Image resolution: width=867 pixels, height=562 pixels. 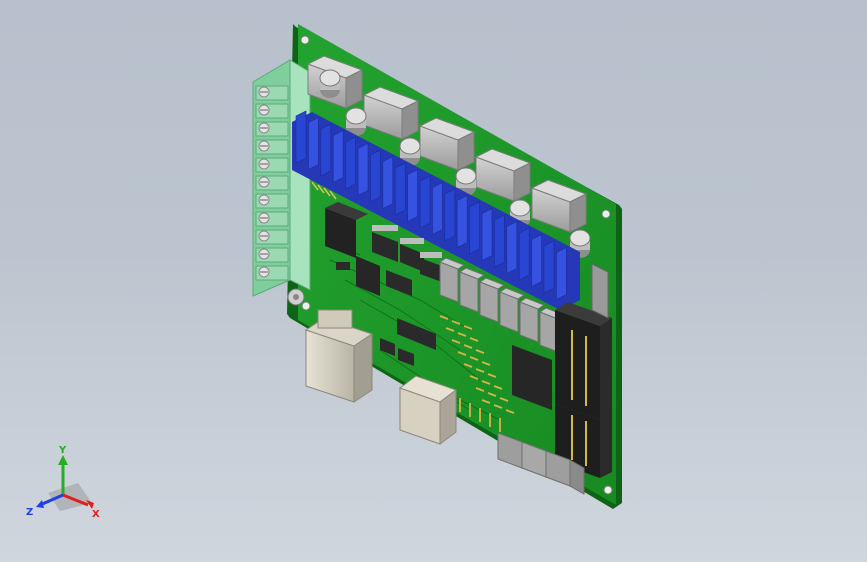 I want to click on z-axis-label: Z, so click(x=29, y=512).